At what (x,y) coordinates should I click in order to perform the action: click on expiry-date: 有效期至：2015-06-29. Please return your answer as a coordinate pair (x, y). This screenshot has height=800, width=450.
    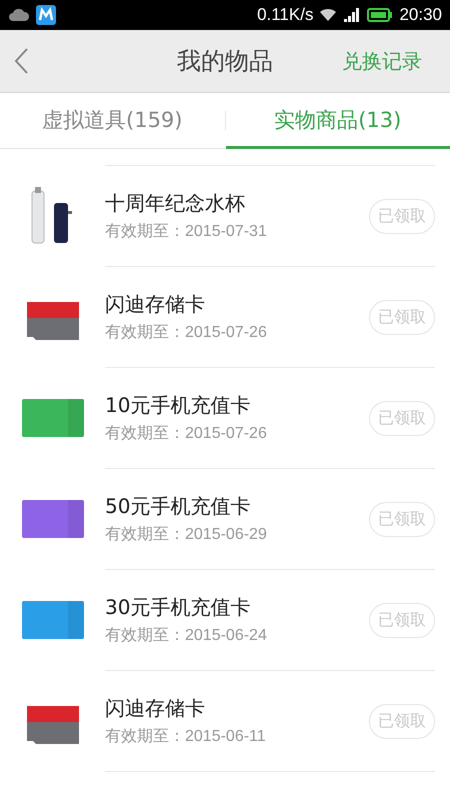
    Looking at the image, I should click on (186, 535).